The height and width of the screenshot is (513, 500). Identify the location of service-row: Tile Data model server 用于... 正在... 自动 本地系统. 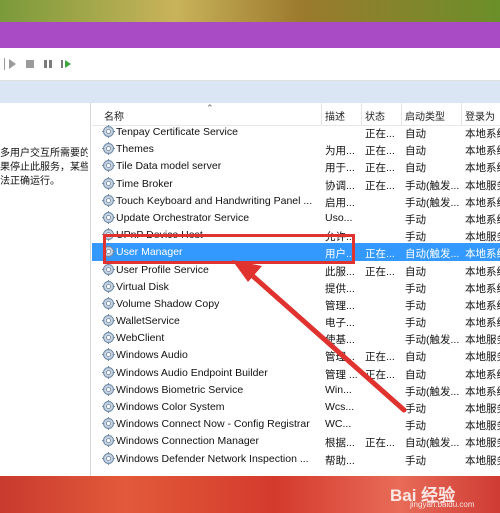
(296, 165).